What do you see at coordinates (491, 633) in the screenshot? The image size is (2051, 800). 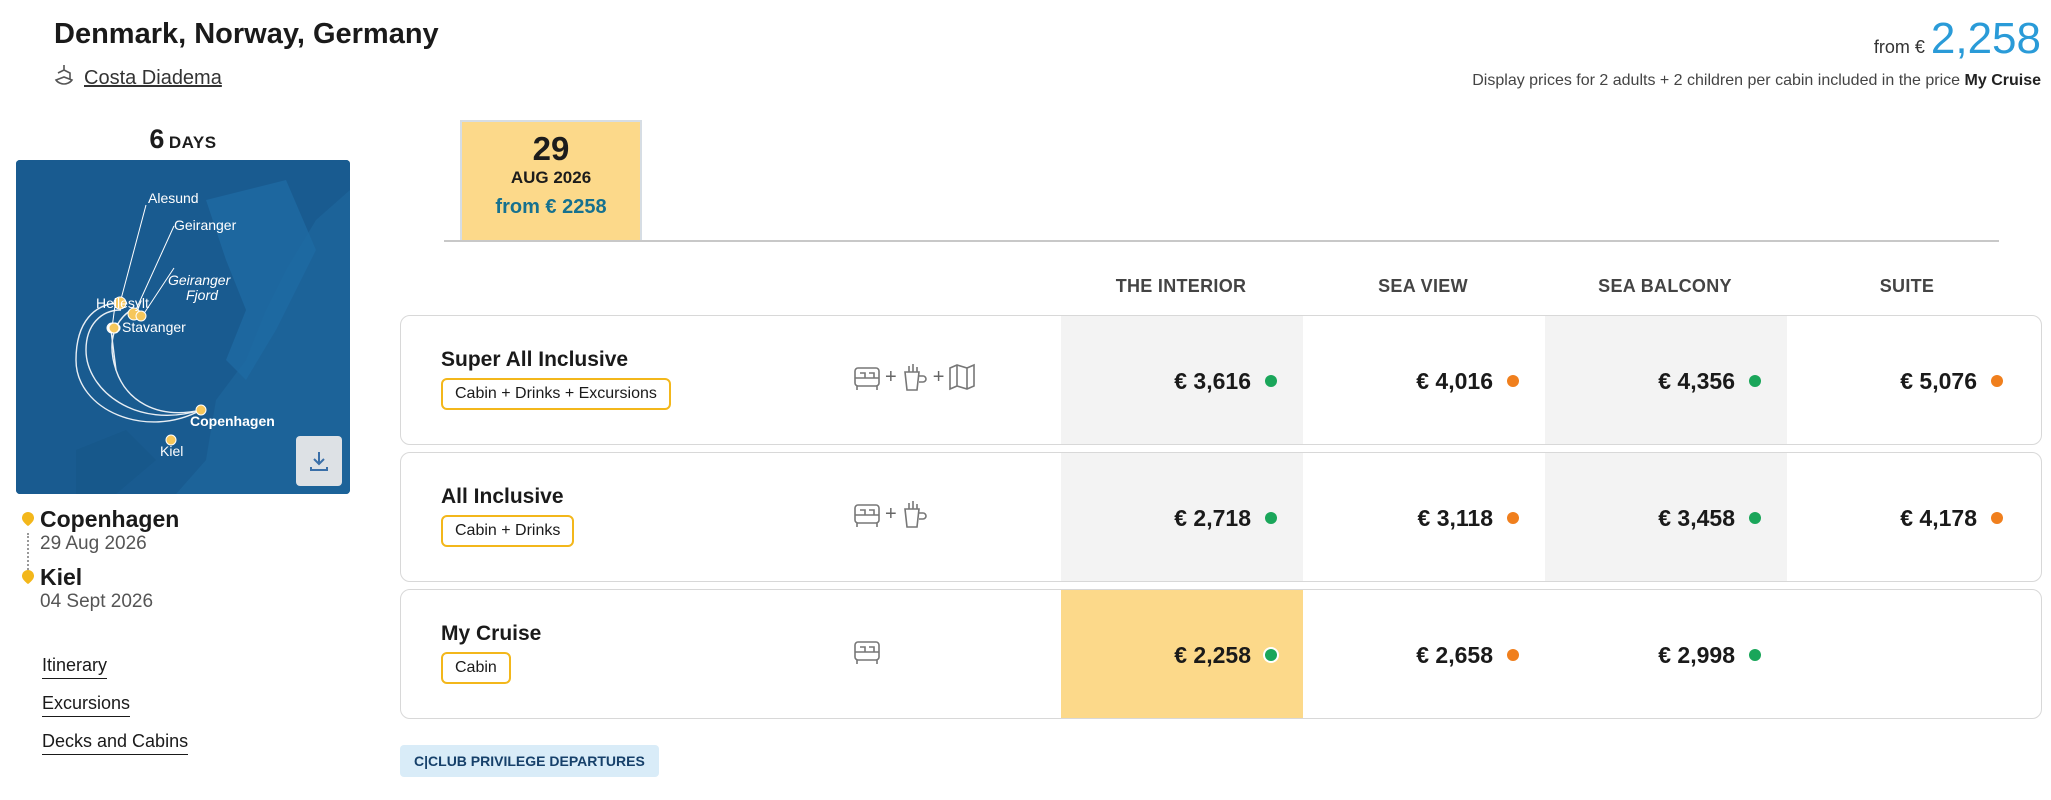 I see `fare-name: My Cruise` at bounding box center [491, 633].